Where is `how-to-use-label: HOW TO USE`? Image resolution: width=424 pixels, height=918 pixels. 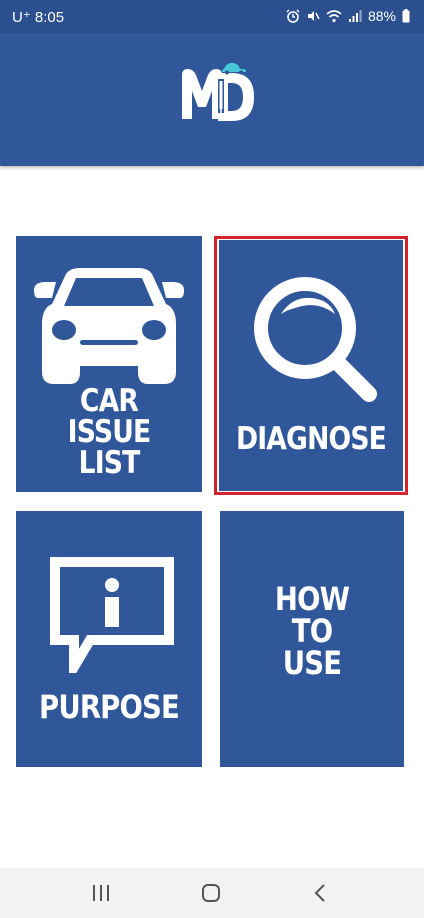 how-to-use-label: HOW TO USE is located at coordinates (312, 631).